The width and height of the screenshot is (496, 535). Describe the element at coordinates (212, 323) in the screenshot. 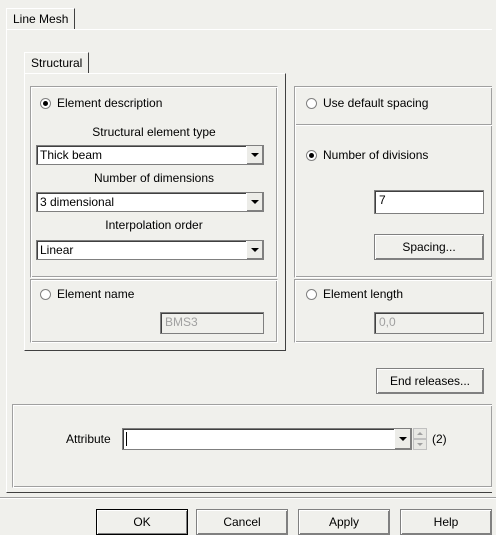

I see `element-name-input: BMS3` at that location.